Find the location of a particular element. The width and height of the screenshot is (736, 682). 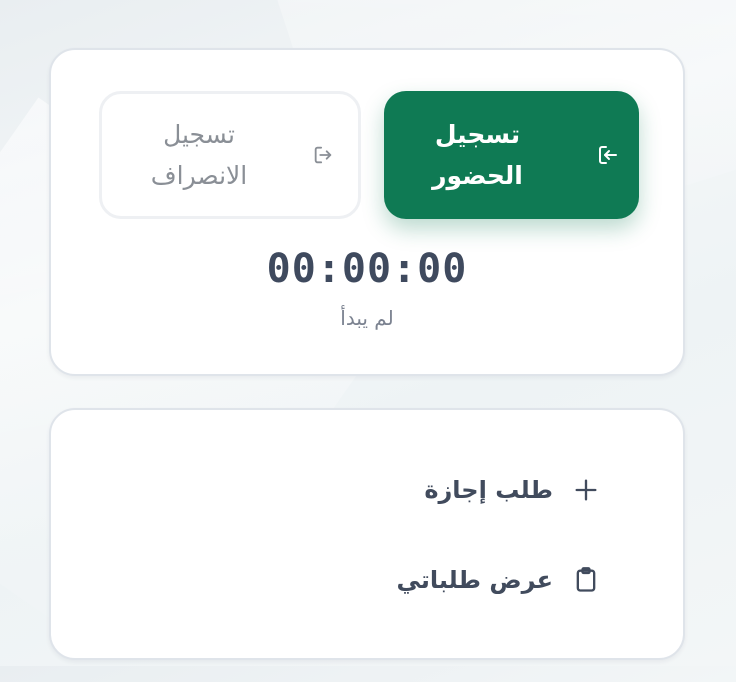

check-in-button: تسجيل الحضور is located at coordinates (511, 155).